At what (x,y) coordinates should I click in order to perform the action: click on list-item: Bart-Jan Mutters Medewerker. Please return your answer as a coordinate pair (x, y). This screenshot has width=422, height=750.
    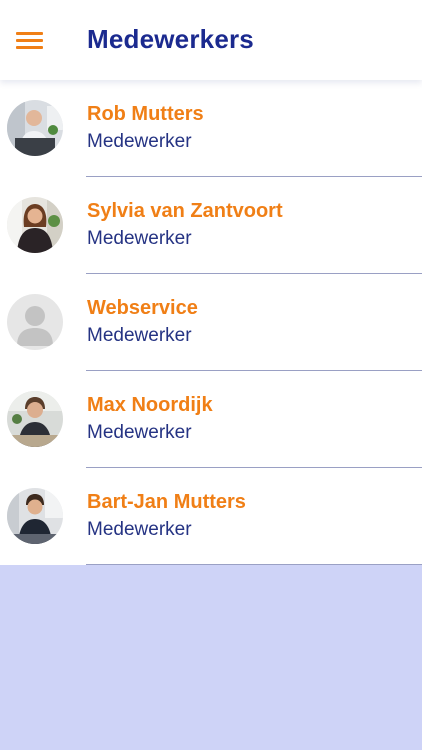
    Looking at the image, I should click on (211, 516).